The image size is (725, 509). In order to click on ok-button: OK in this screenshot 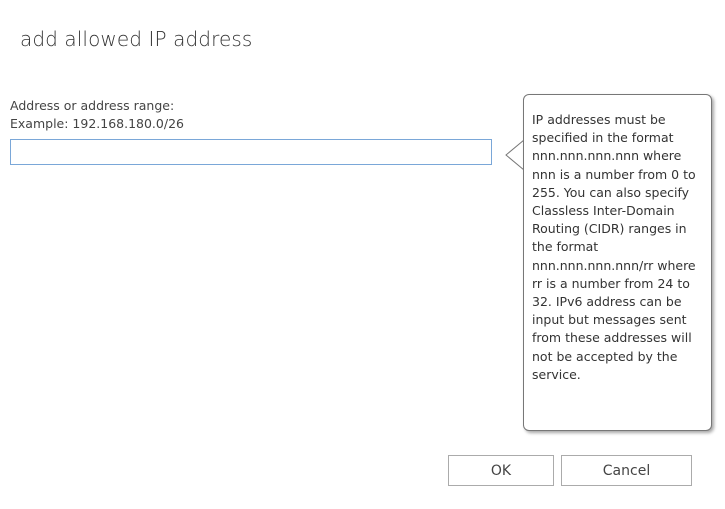, I will do `click(501, 470)`.